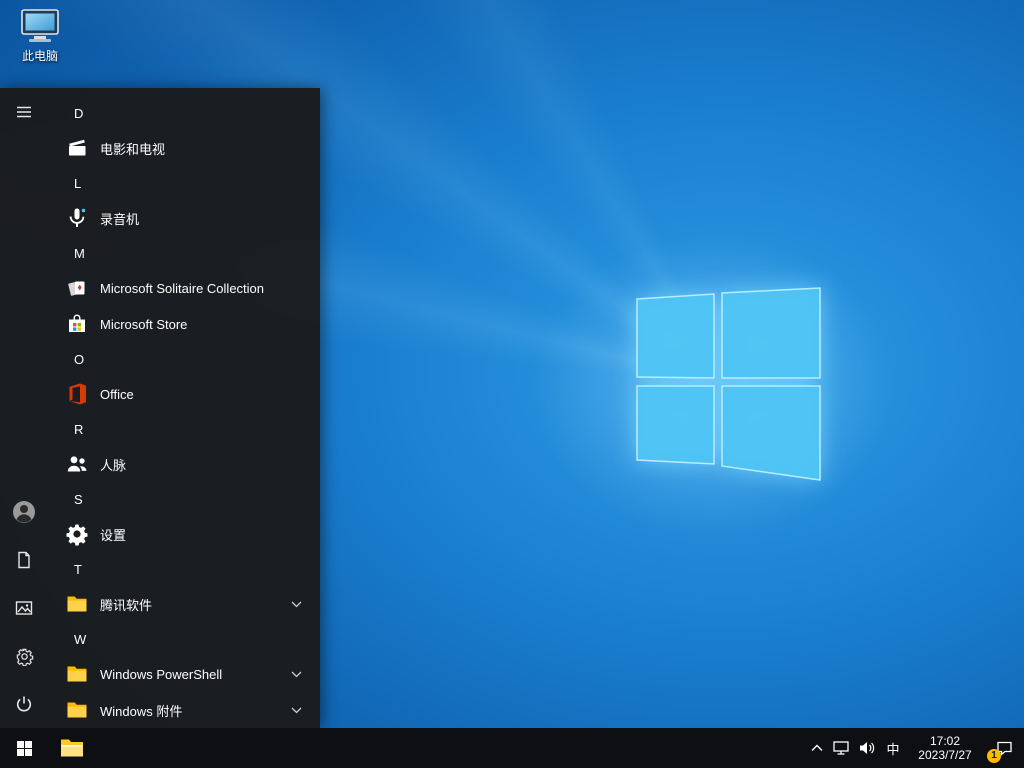 Image resolution: width=1024 pixels, height=768 pixels. Describe the element at coordinates (126, 605) in the screenshot. I see `app-label: 腾讯软件` at that location.